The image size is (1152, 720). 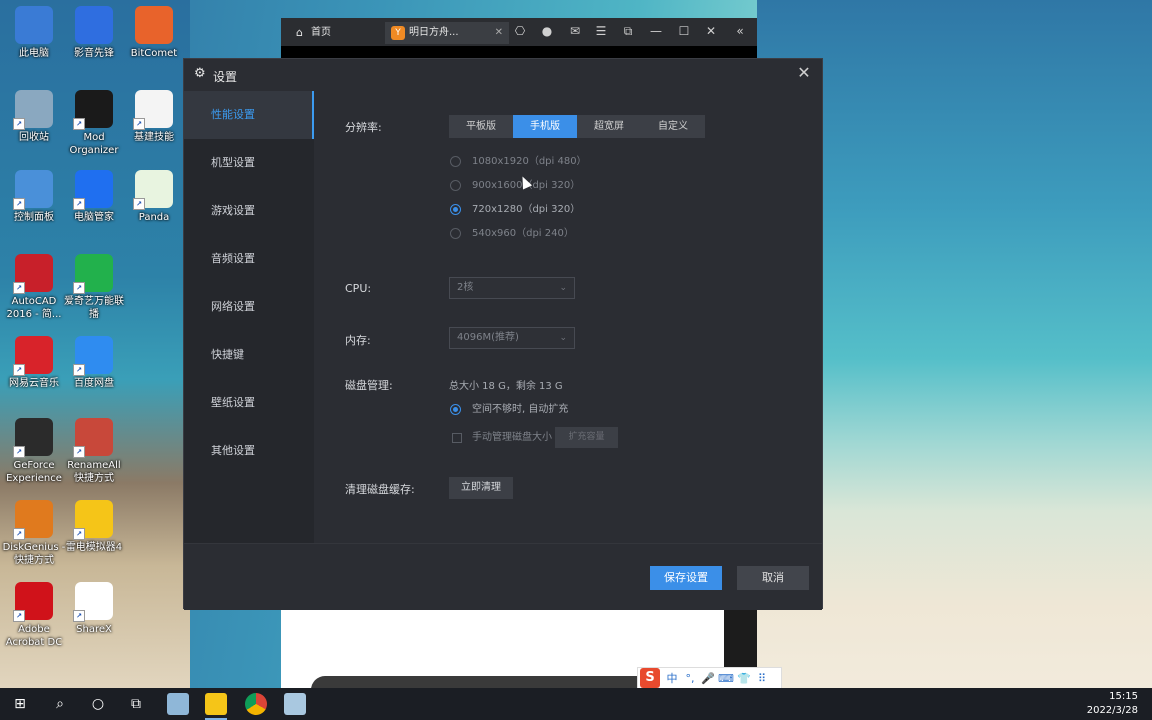 What do you see at coordinates (34, 615) in the screenshot?
I see `desktop-icon: ↗ Adobe Acrobat DC` at bounding box center [34, 615].